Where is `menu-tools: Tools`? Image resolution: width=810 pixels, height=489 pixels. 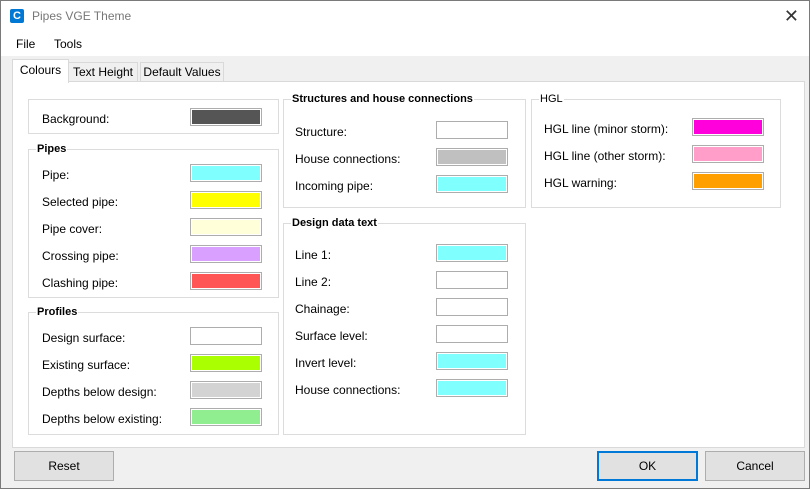
menu-tools: Tools is located at coordinates (68, 44).